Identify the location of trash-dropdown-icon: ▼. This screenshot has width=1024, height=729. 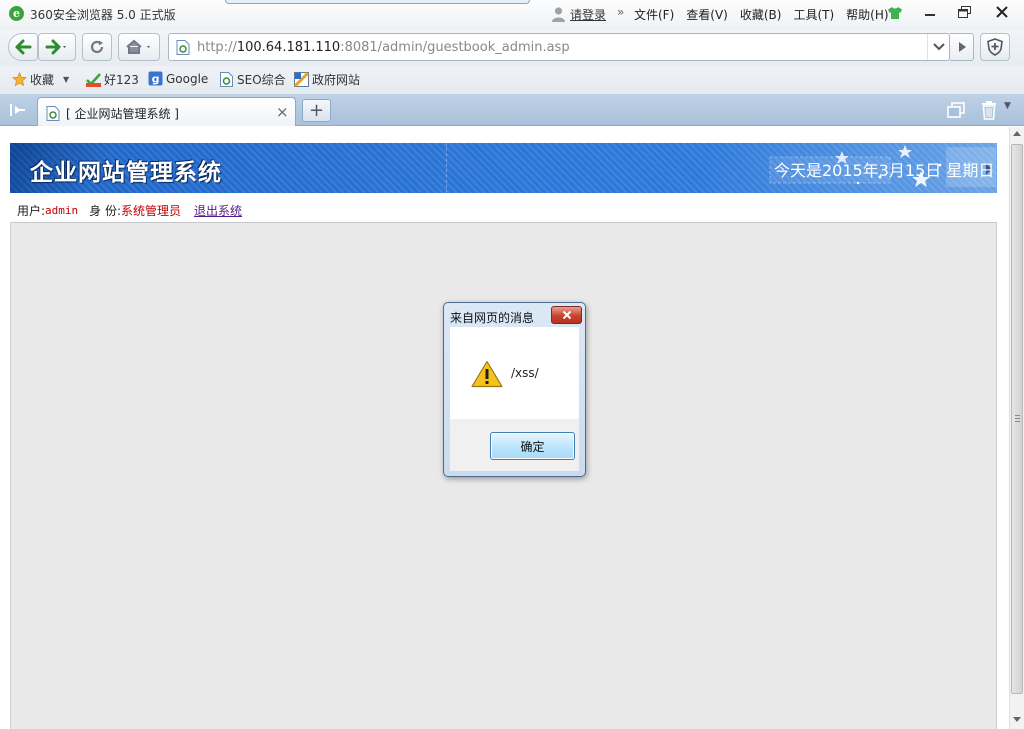
(1007, 106).